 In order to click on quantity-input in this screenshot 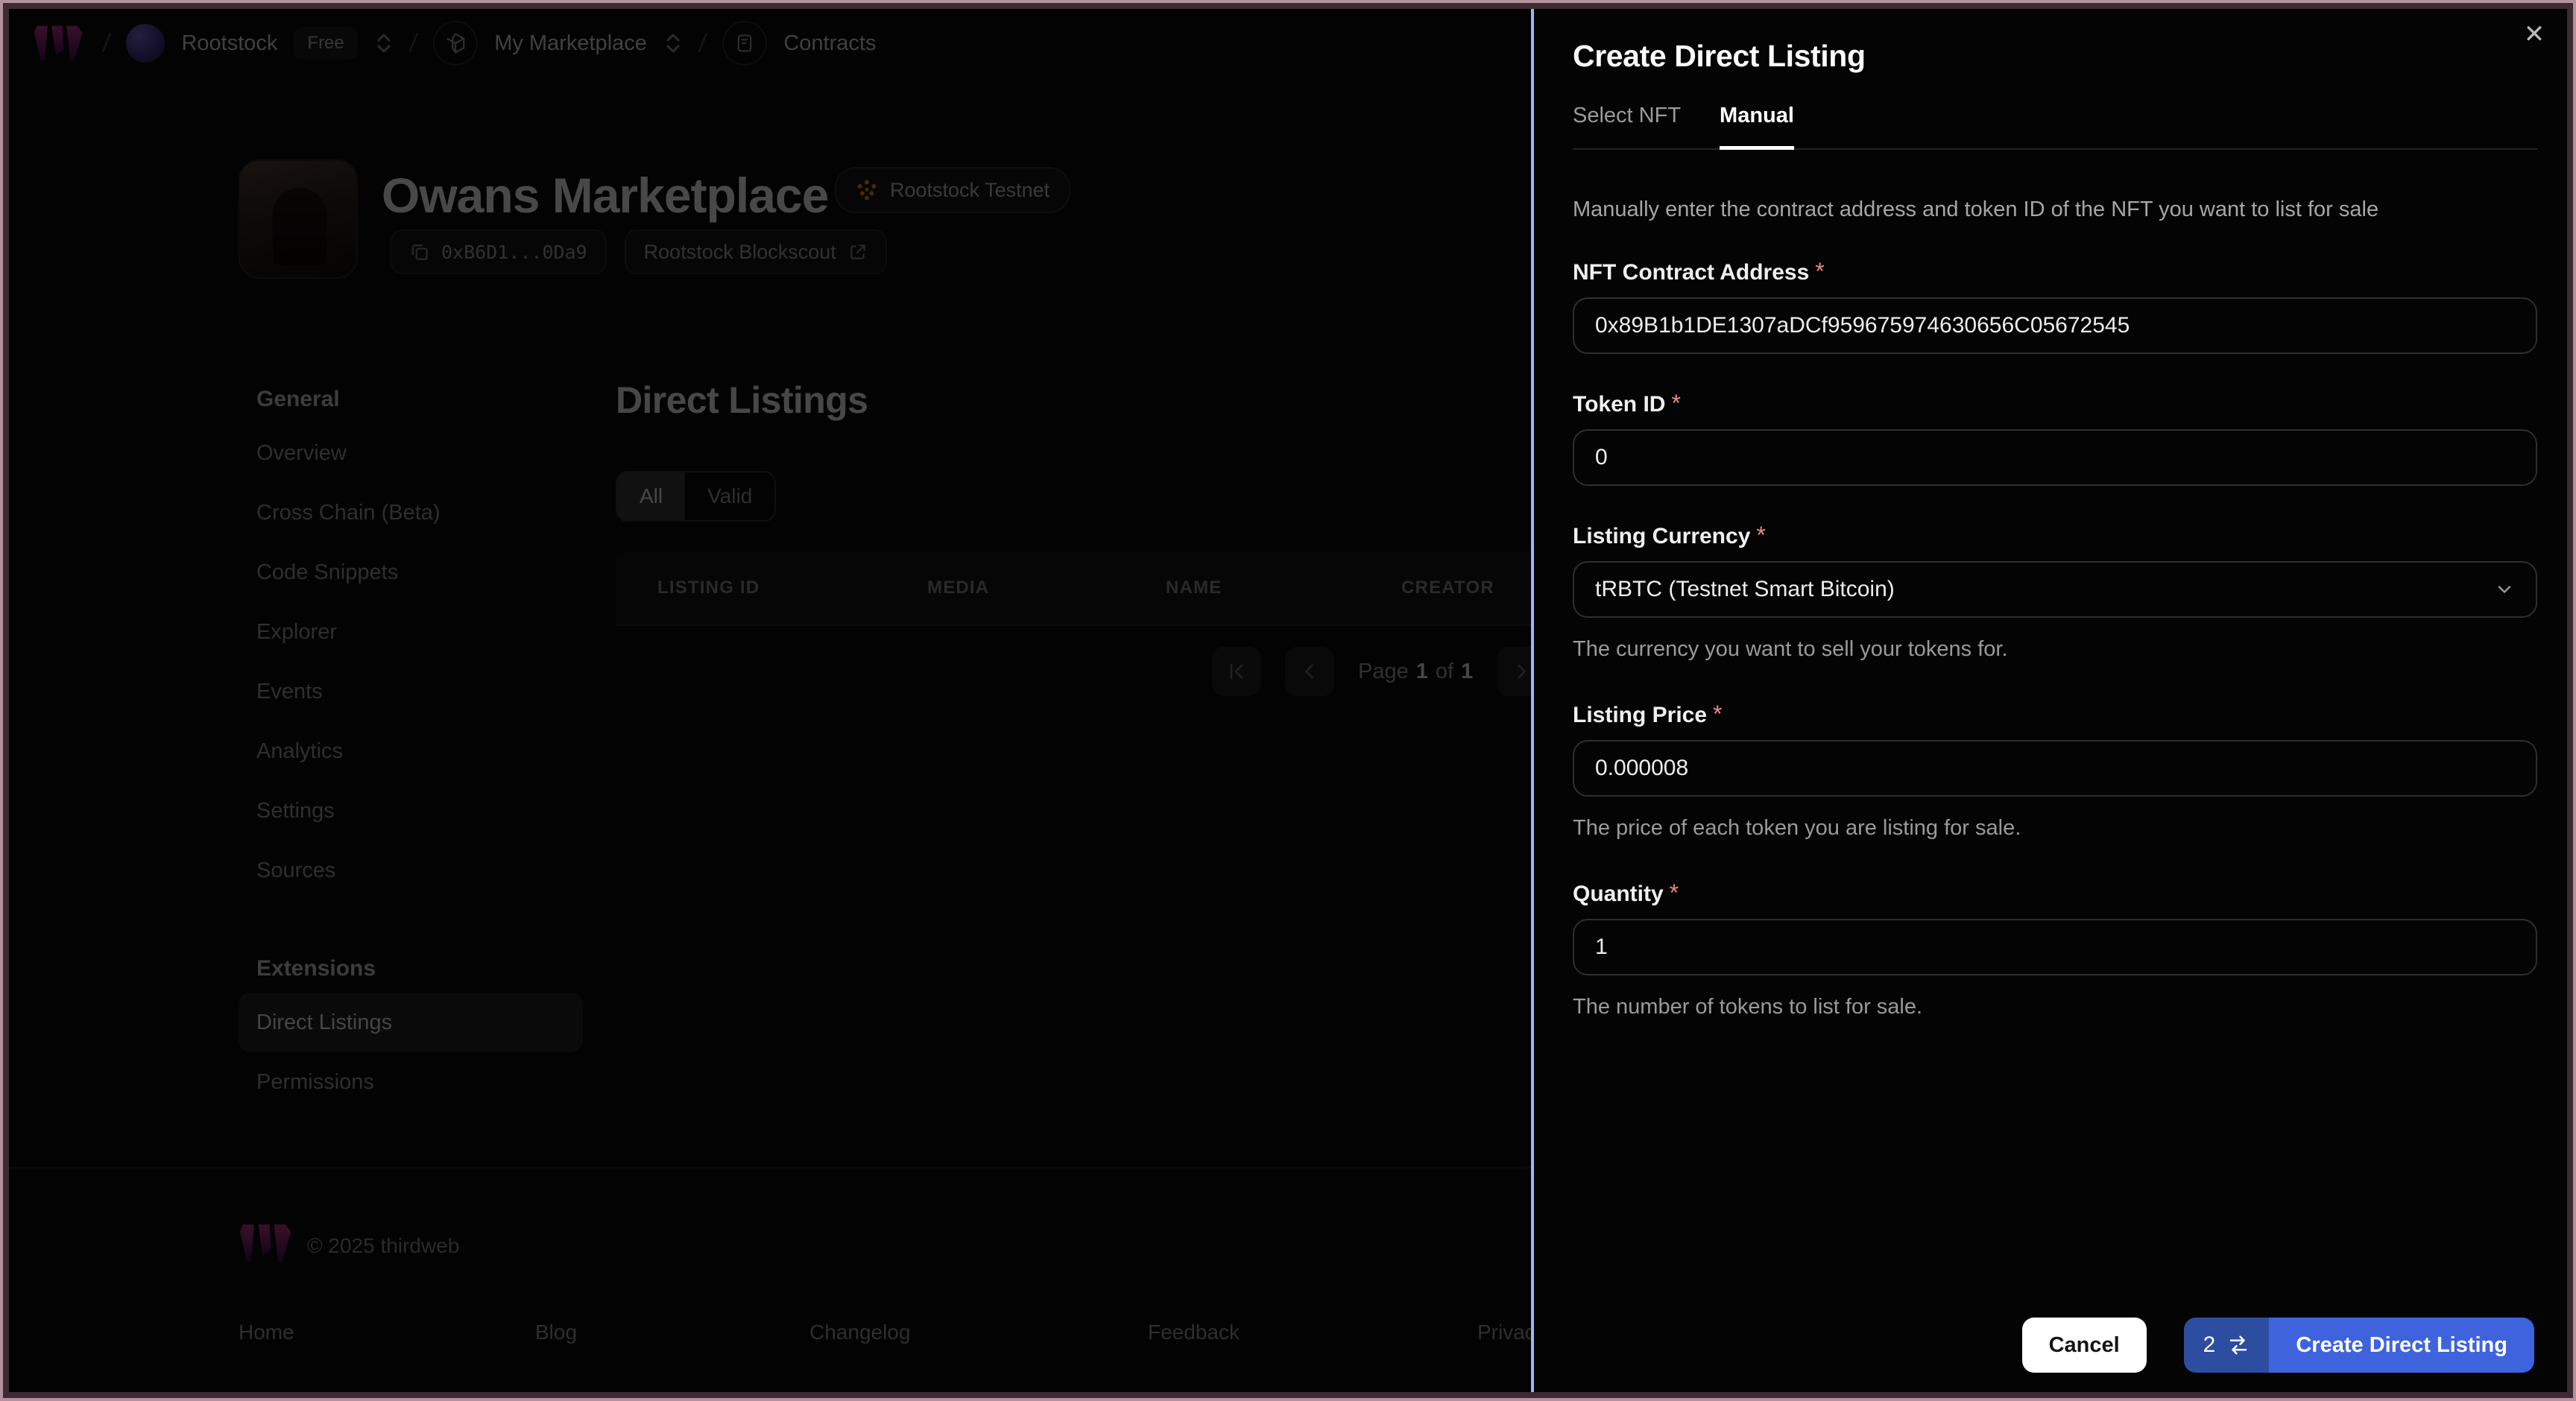, I will do `click(2055, 947)`.